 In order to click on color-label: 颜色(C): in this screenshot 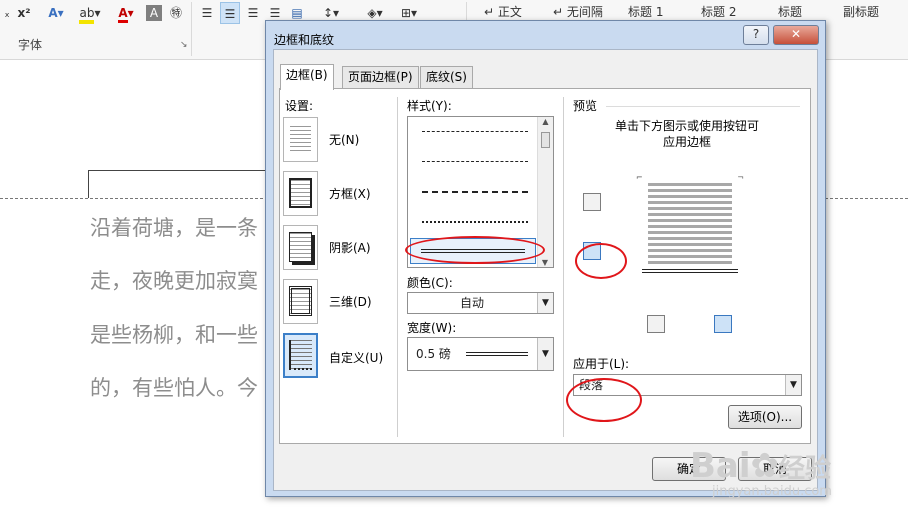, I will do `click(430, 283)`.